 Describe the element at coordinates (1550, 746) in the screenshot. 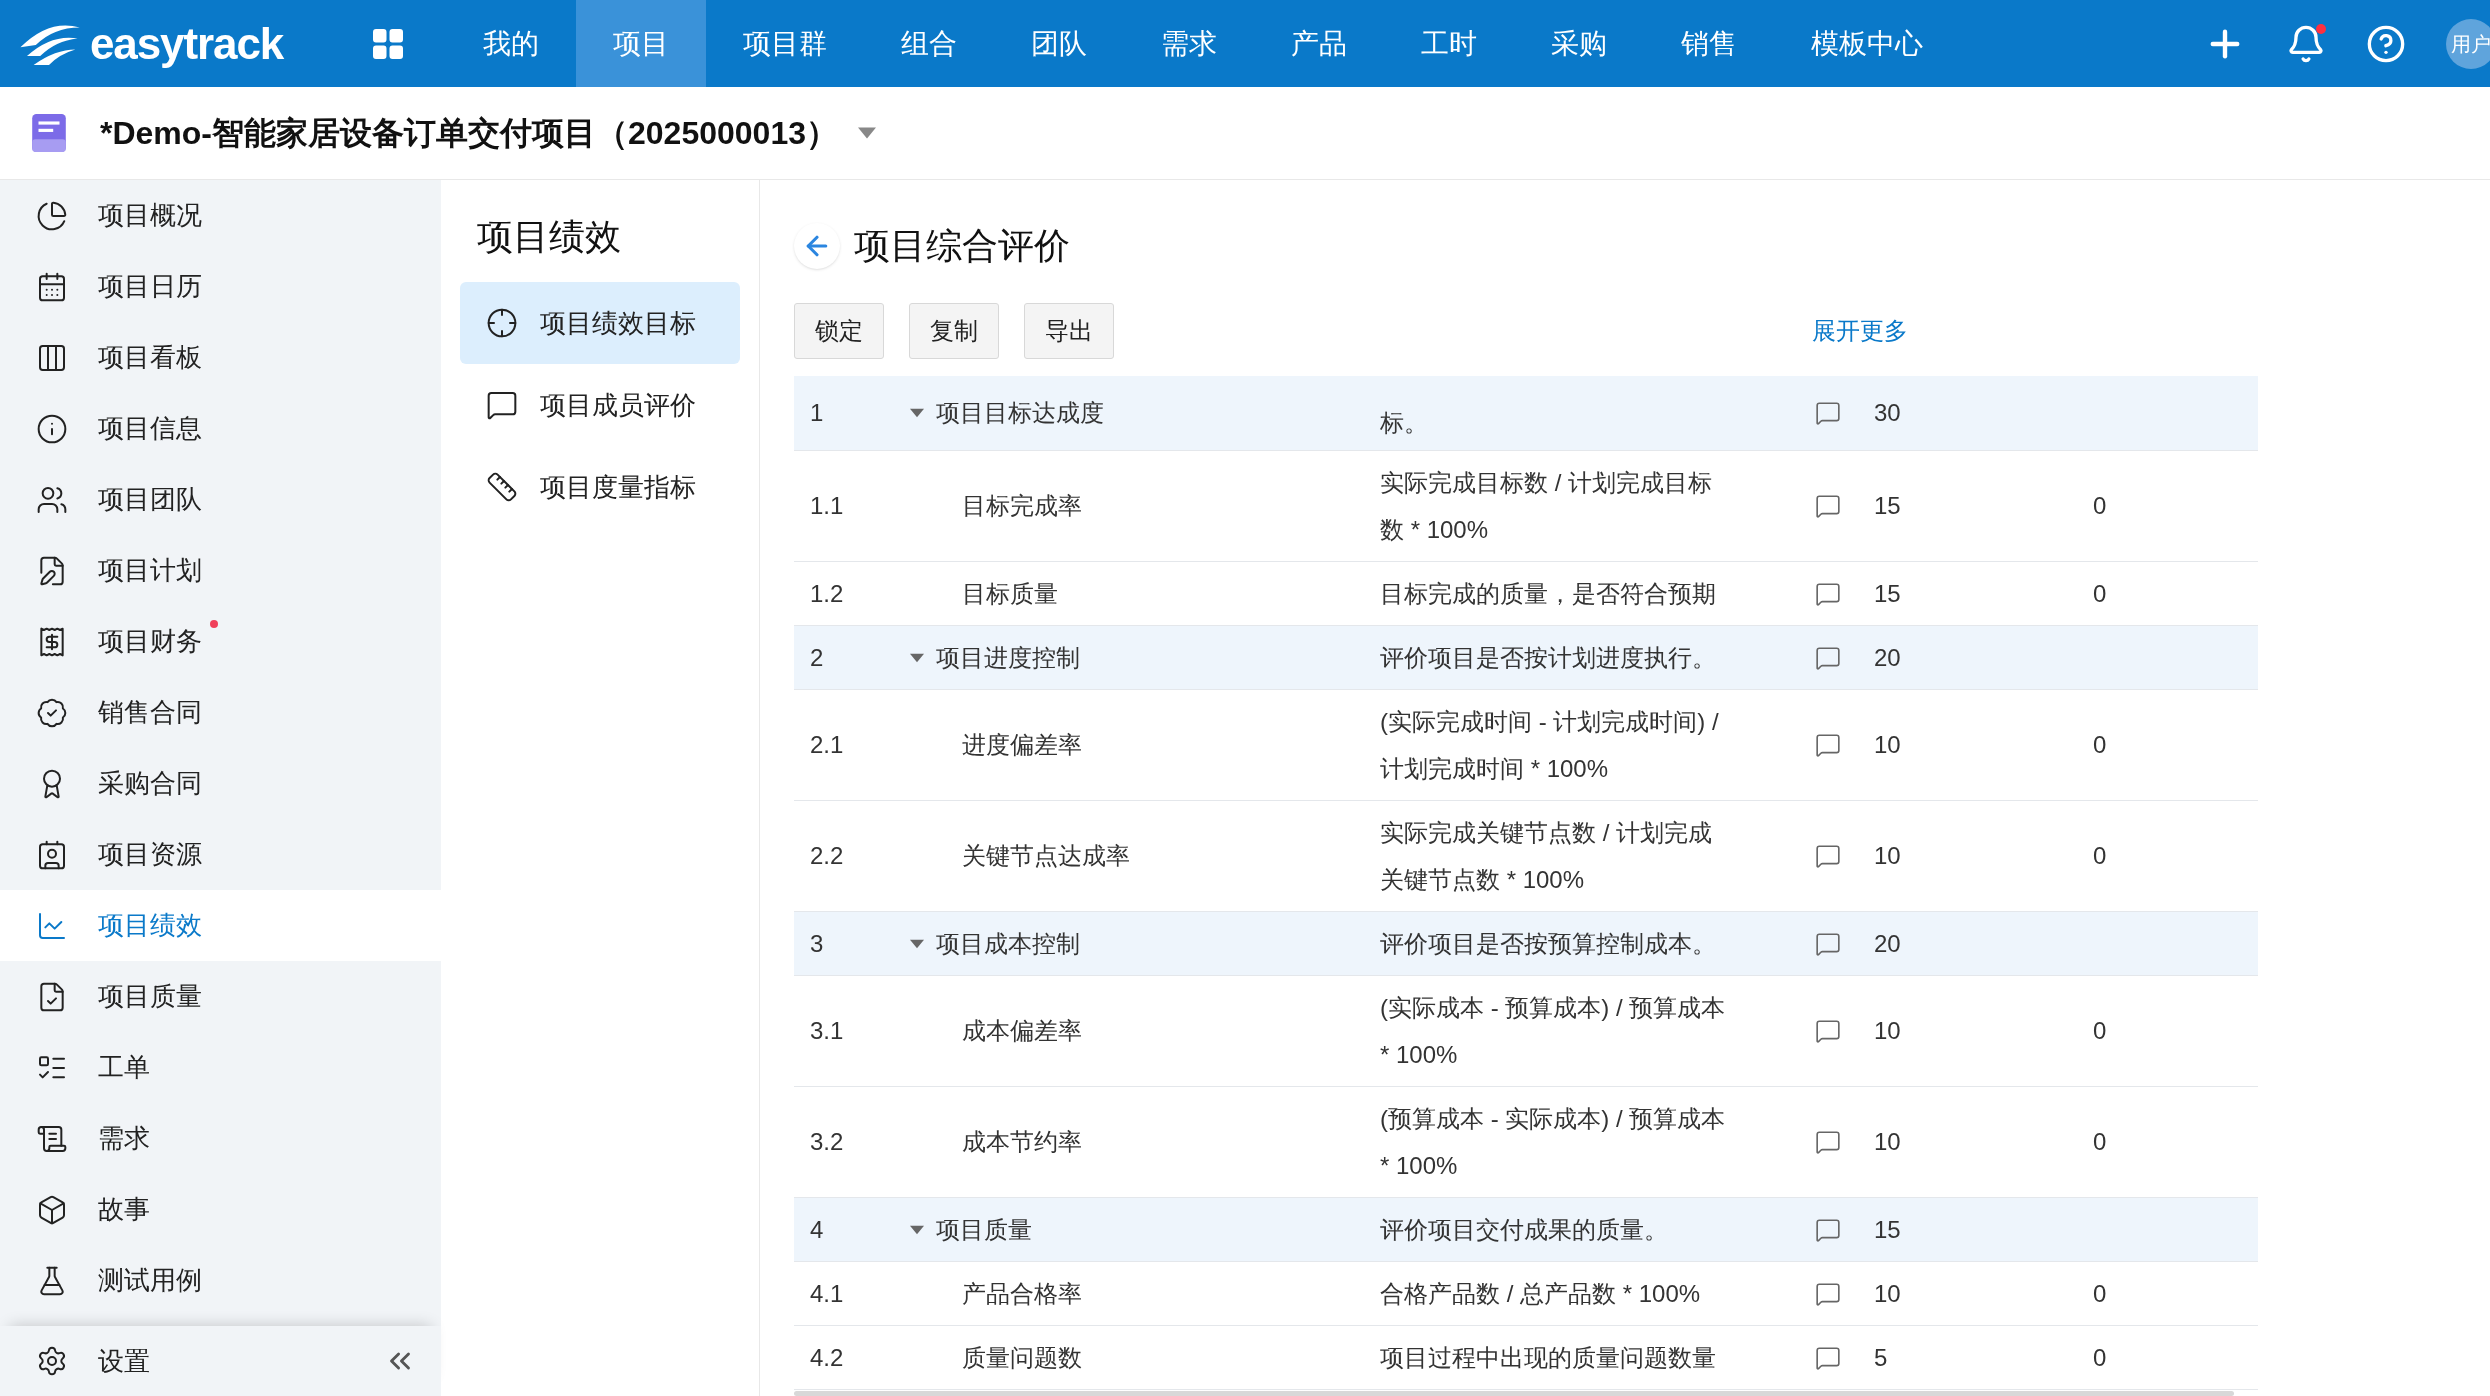

I see `table-cell-text: (实际完成时间 - 计划完成时间) / 计划完成时间 * 100%` at that location.